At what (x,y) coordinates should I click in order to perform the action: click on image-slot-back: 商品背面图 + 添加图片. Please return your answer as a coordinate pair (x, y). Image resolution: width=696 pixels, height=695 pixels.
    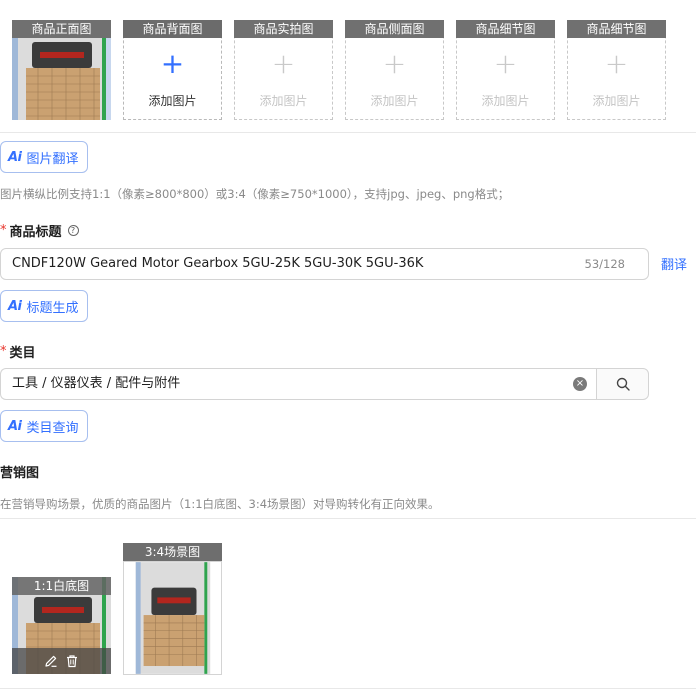
    Looking at the image, I should click on (172, 70).